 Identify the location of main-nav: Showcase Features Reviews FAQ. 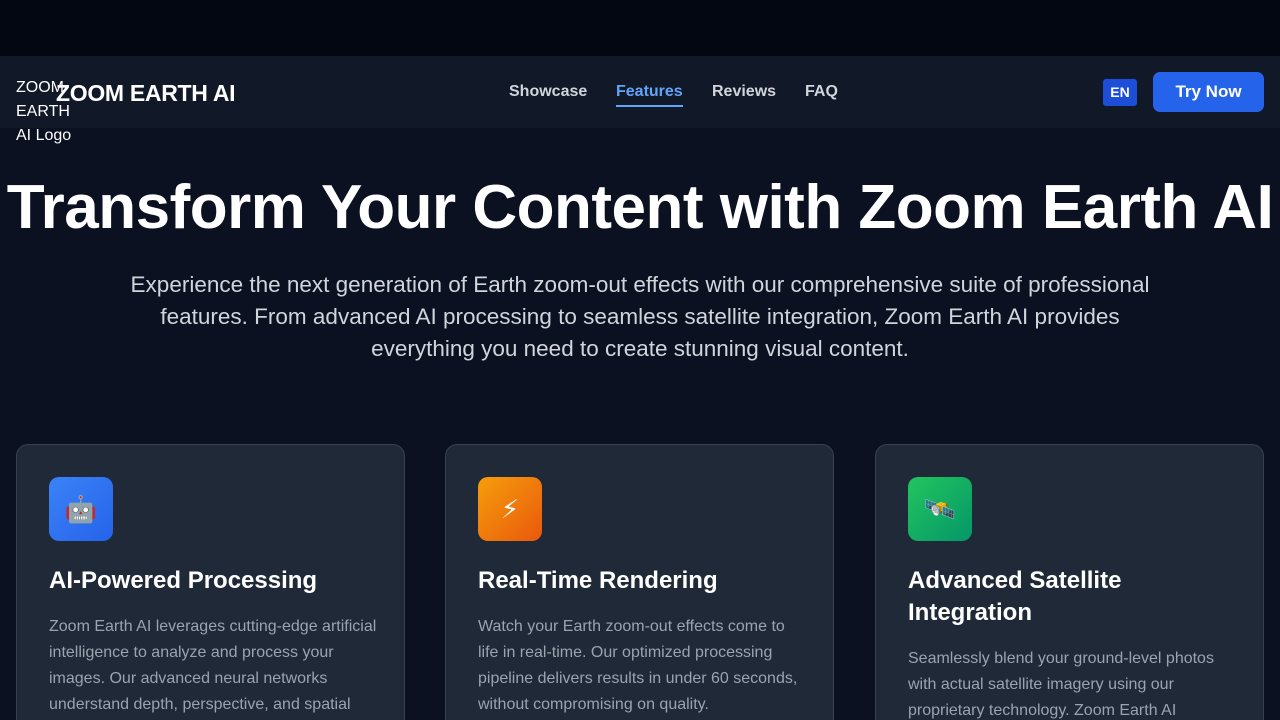
(640, 93).